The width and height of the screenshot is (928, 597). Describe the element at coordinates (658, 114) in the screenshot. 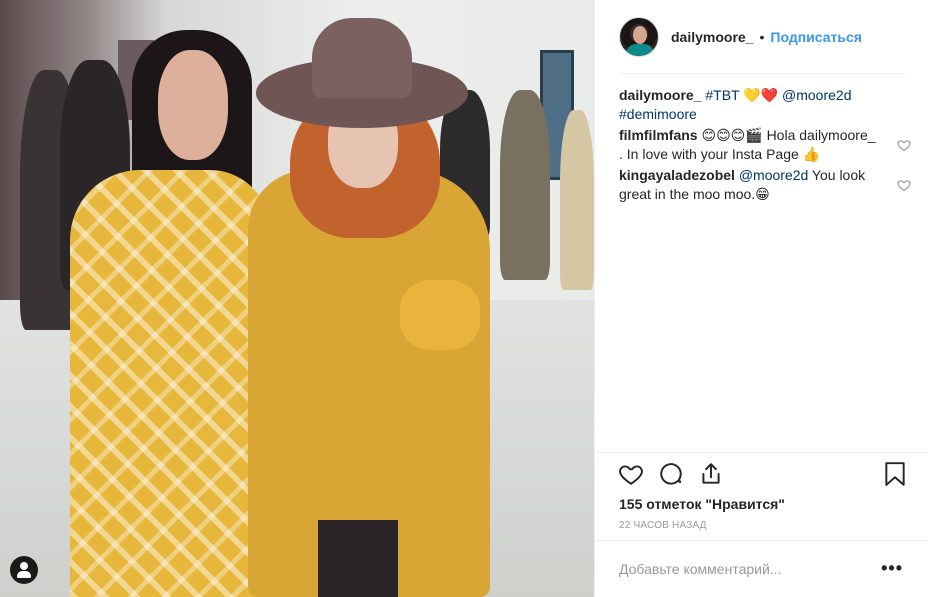

I see `caption-hashtag-demimoore: #demimoore` at that location.